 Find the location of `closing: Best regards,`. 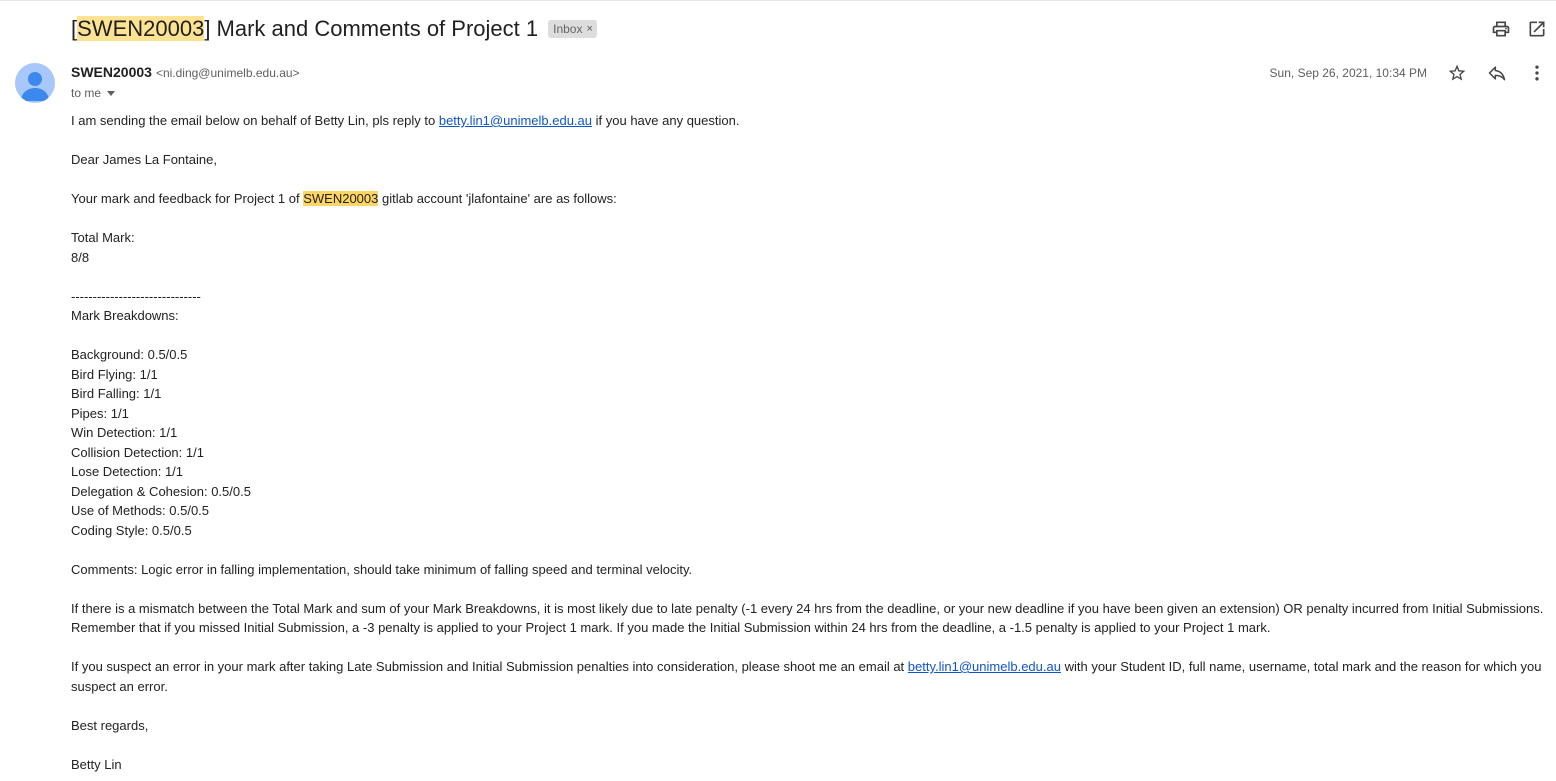

closing: Best regards, is located at coordinates (110, 725).